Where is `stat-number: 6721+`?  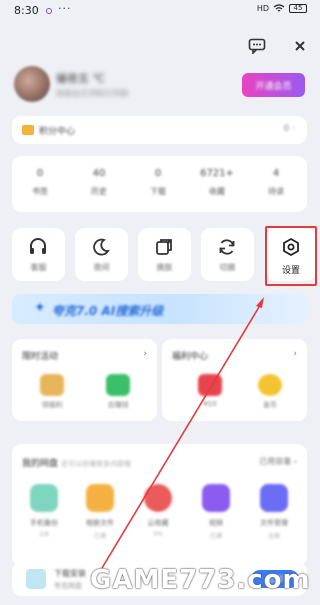
stat-number: 6721+ is located at coordinates (217, 173).